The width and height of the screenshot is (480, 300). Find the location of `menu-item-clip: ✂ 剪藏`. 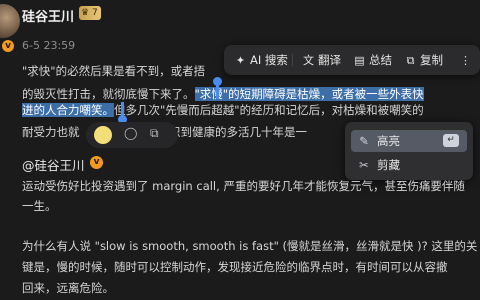

menu-item-clip: ✂ 剪藏 is located at coordinates (409, 165).